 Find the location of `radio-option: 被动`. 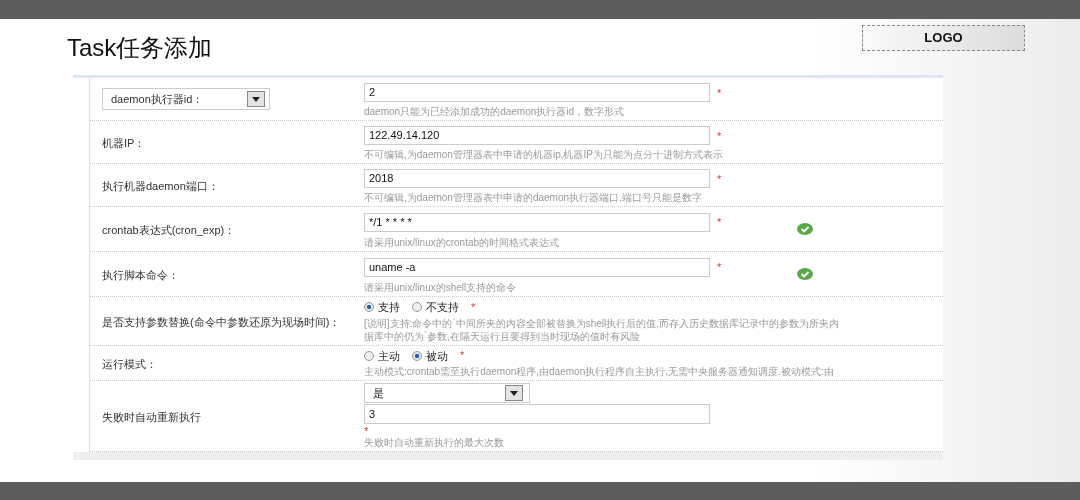

radio-option: 被动 is located at coordinates (430, 355).